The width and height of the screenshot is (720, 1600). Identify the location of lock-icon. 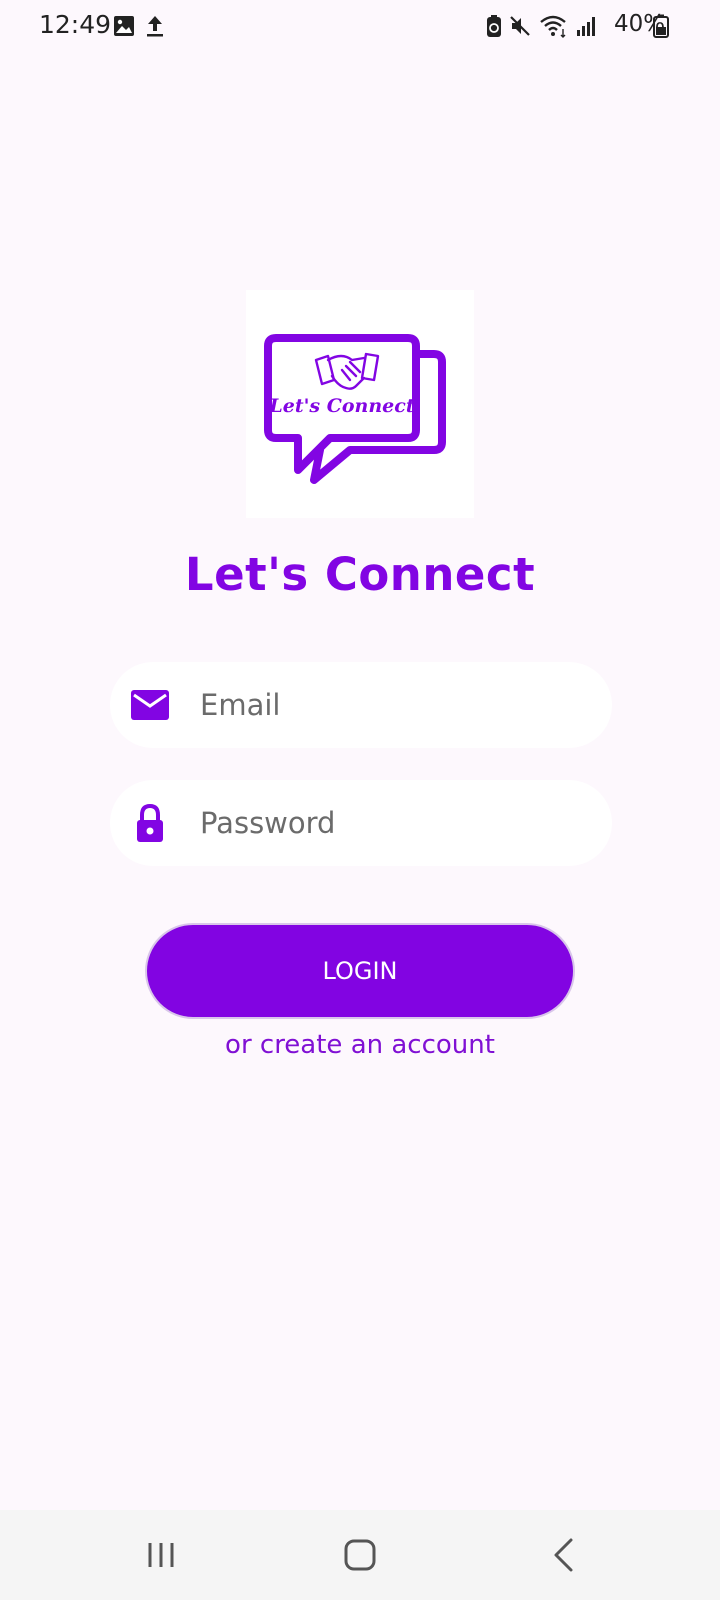
(150, 823).